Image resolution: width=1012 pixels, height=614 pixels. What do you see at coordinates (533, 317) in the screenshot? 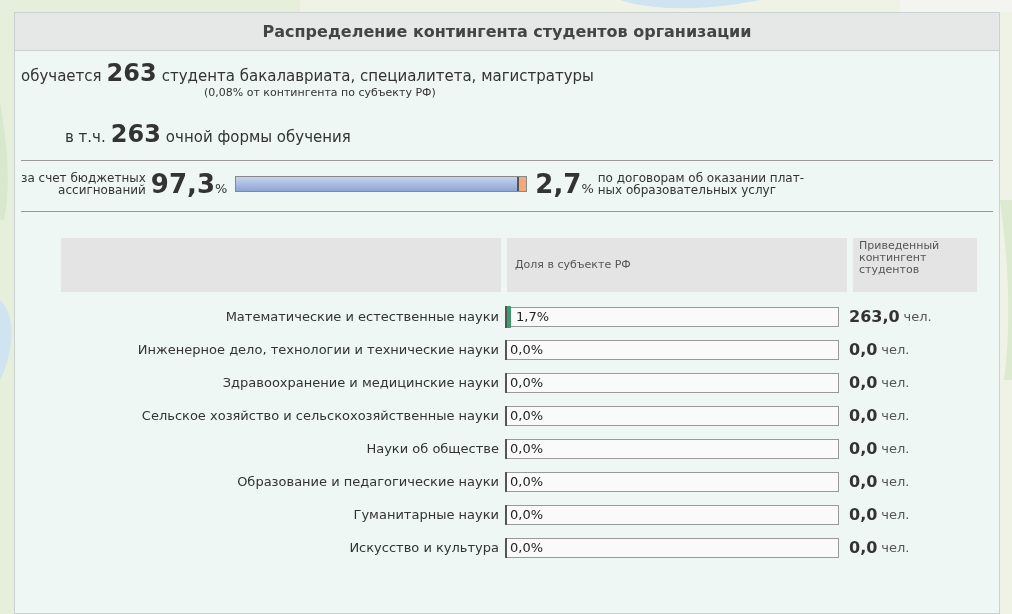
I see `share-value: 1,7%` at bounding box center [533, 317].